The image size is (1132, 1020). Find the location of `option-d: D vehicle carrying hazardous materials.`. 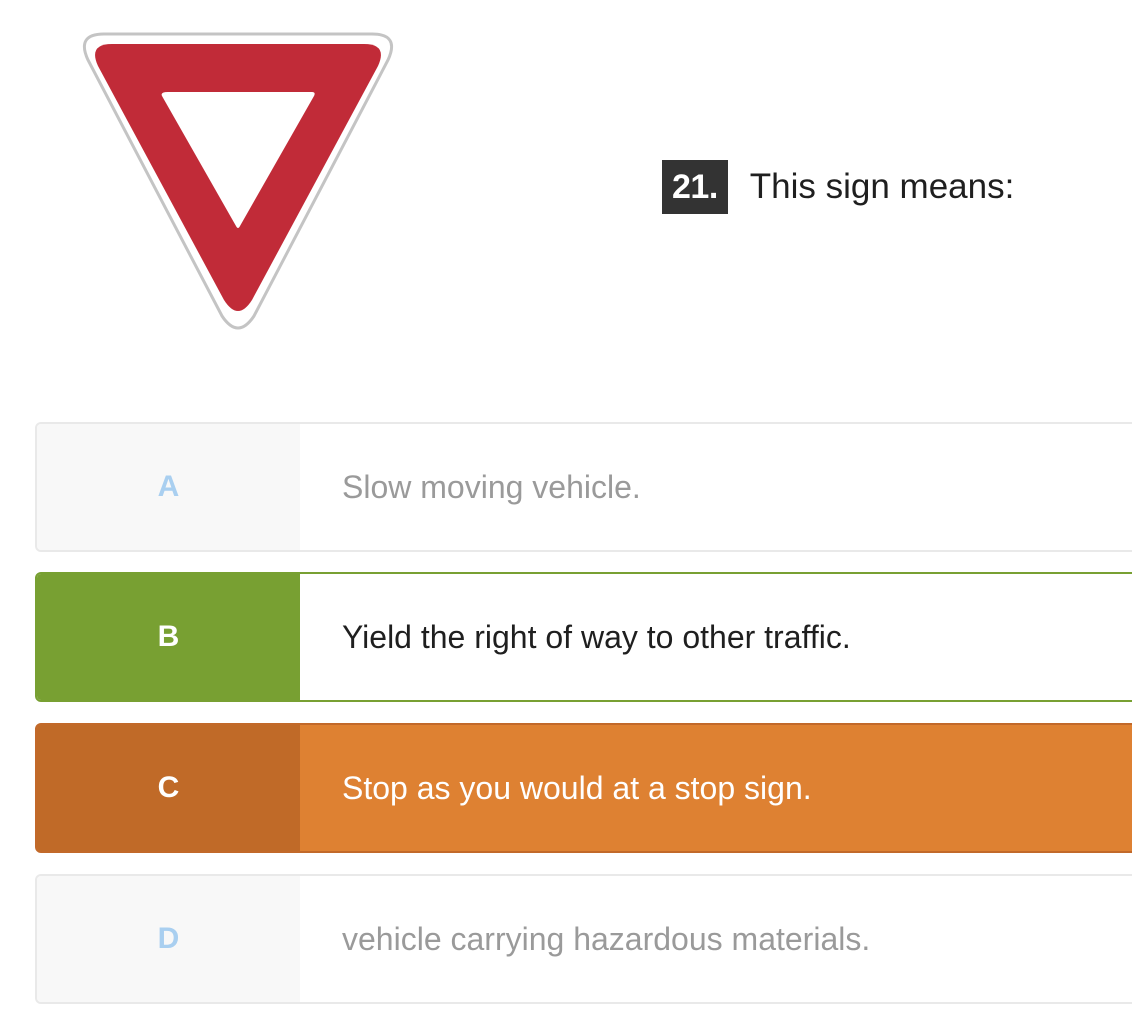

option-d: D vehicle carrying hazardous materials. is located at coordinates (583, 939).